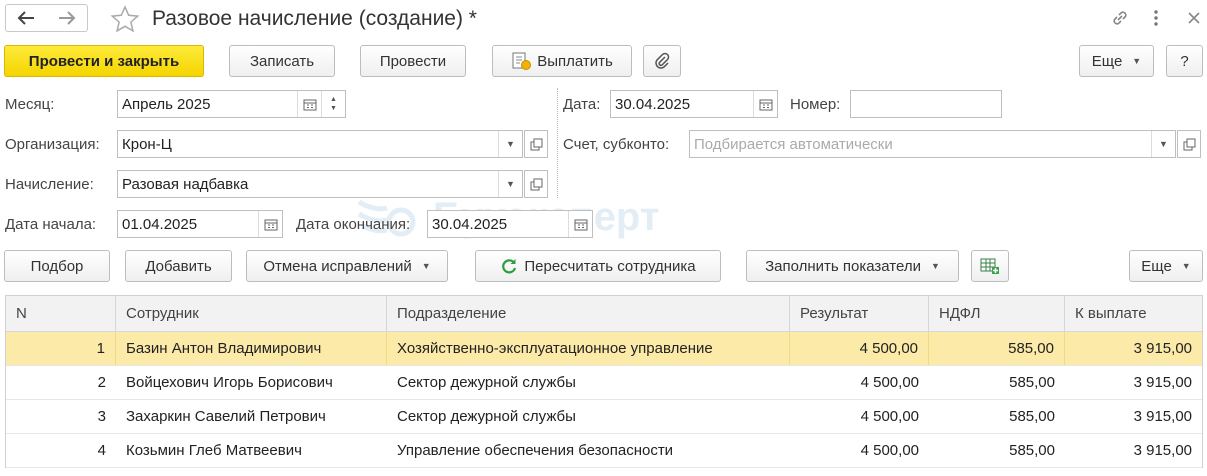 This screenshot has height=476, width=1207. Describe the element at coordinates (1133, 313) in the screenshot. I see `header-to-pay: К выплате` at that location.